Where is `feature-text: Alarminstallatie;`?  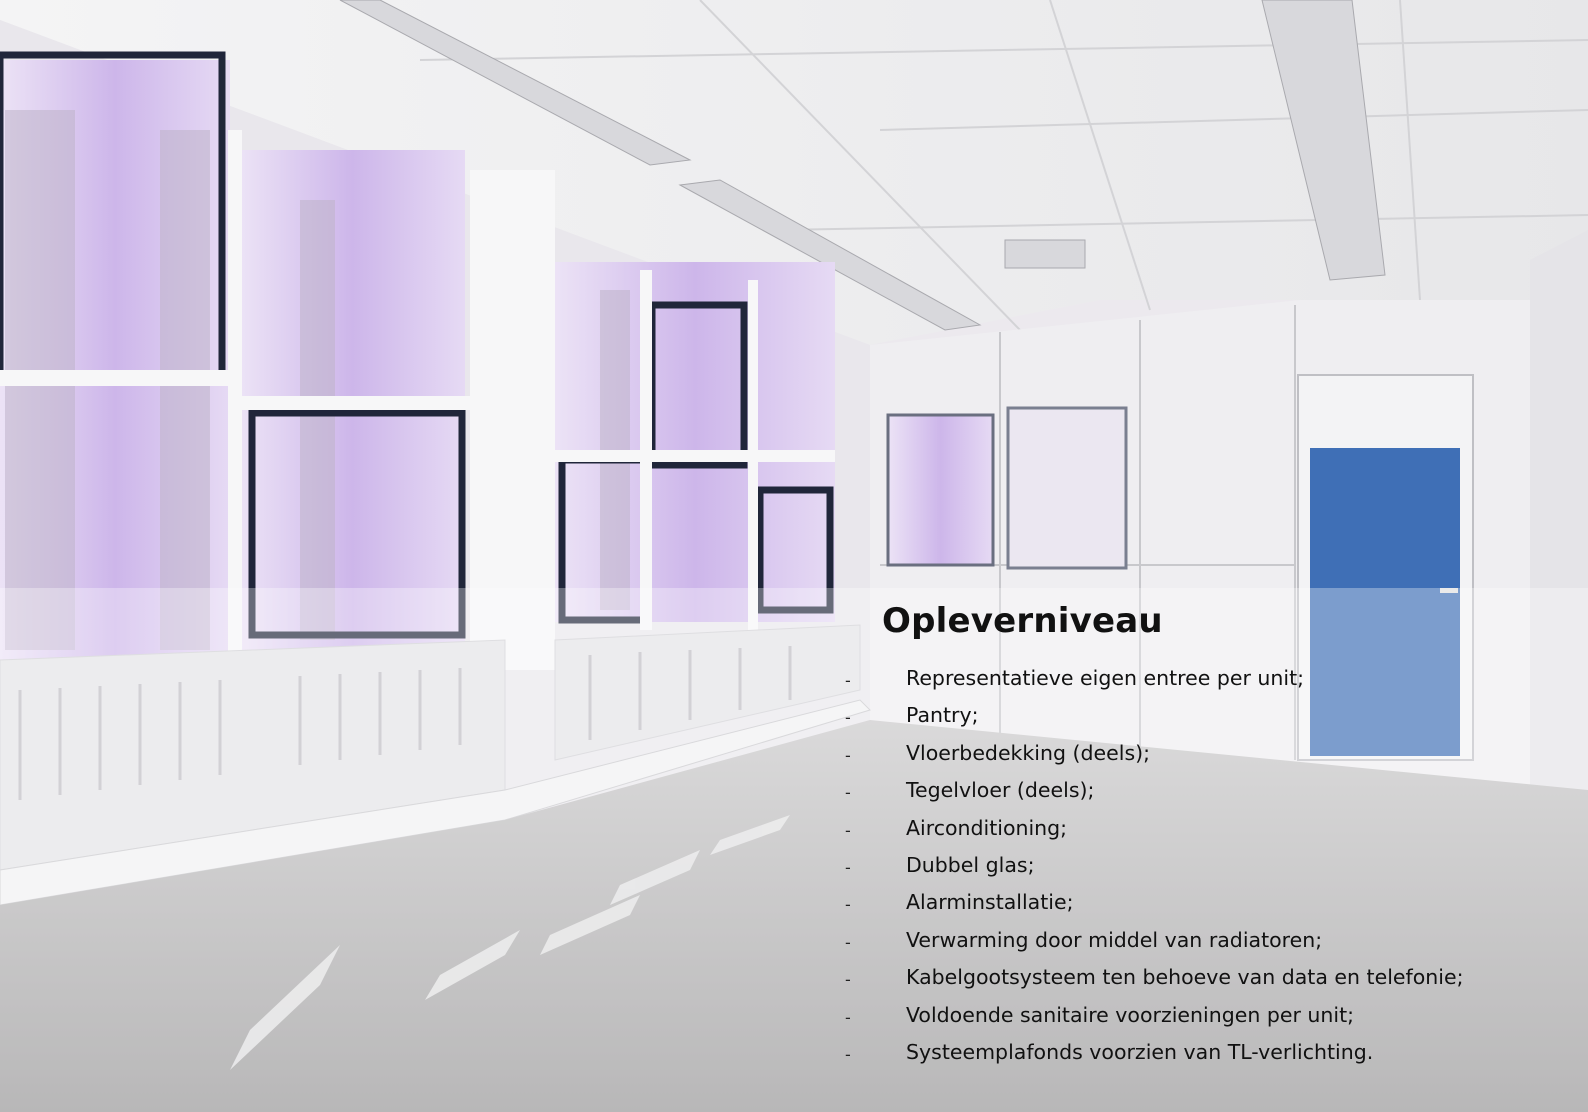
feature-text: Alarminstallatie; is located at coordinates (990, 902).